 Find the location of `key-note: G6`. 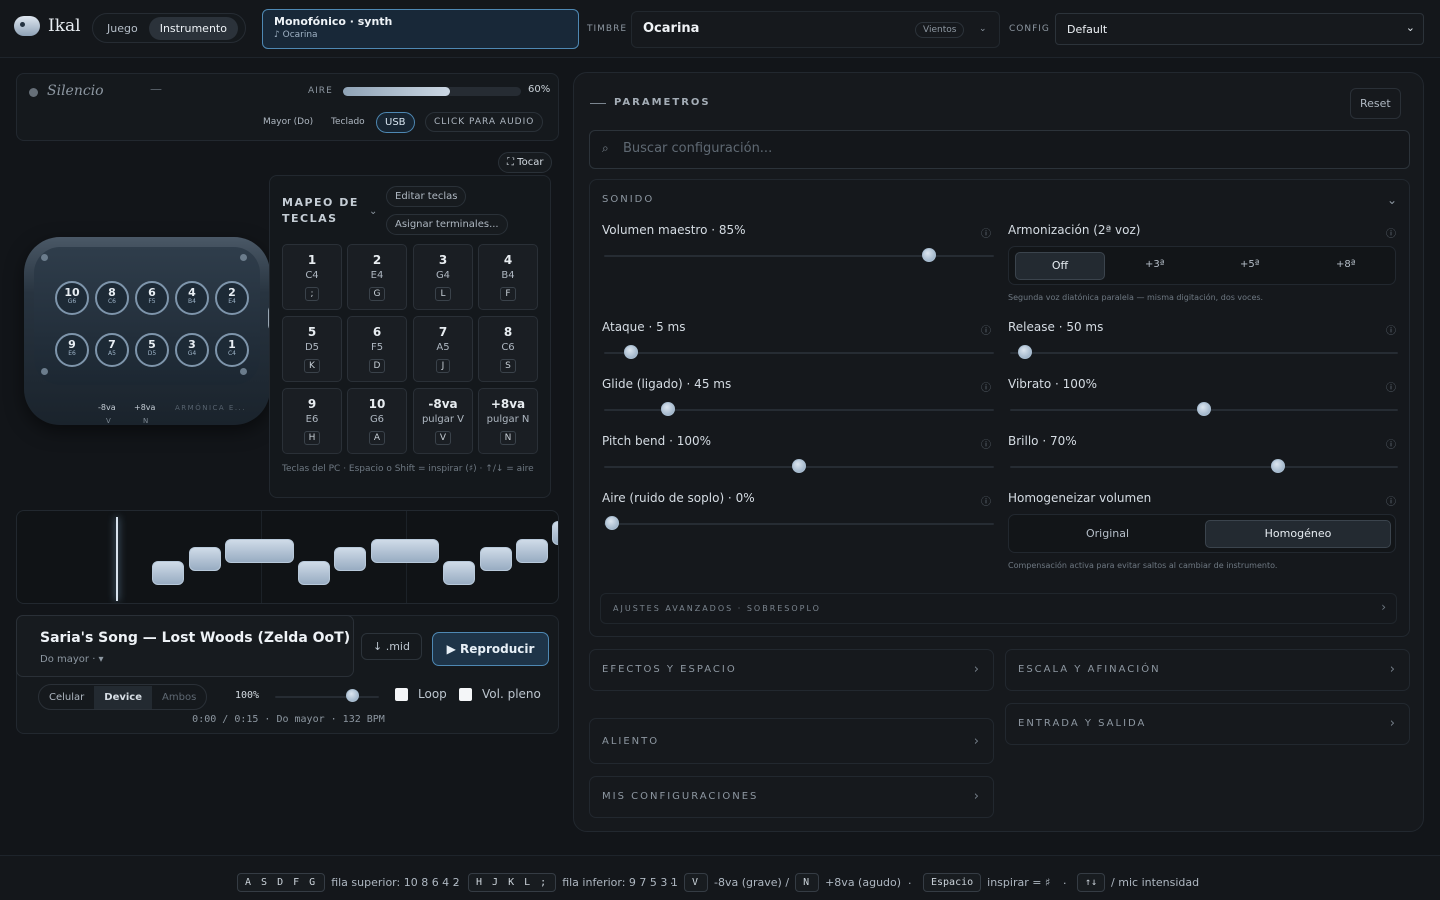

key-note: G6 is located at coordinates (377, 419).